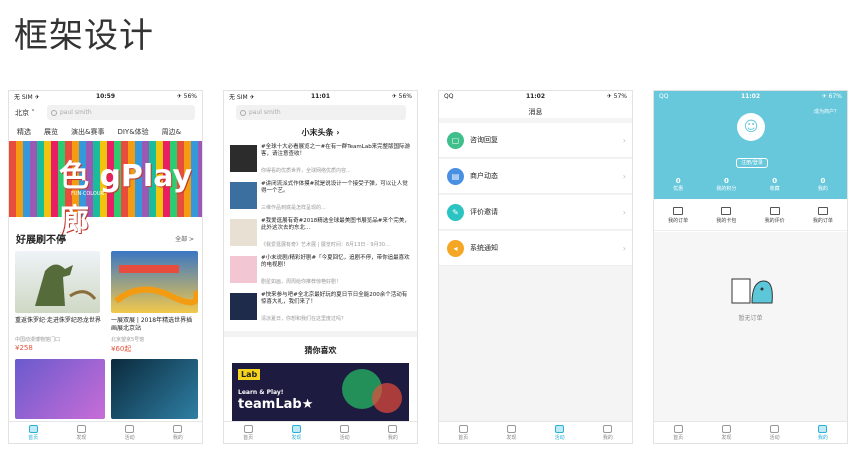  Describe the element at coordinates (535, 96) in the screenshot. I see `status-bar: QQ 11:02 ✈ 57%` at that location.